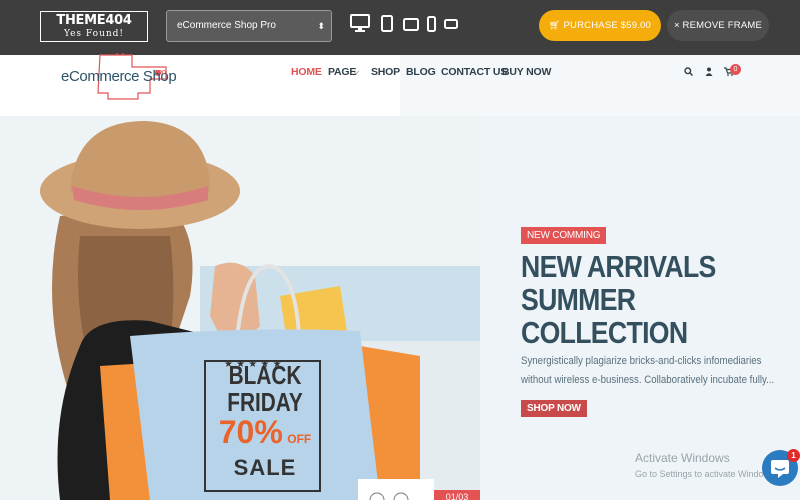 The width and height of the screenshot is (800, 500). Describe the element at coordinates (411, 24) in the screenshot. I see `tablet-landscape-icon` at that location.